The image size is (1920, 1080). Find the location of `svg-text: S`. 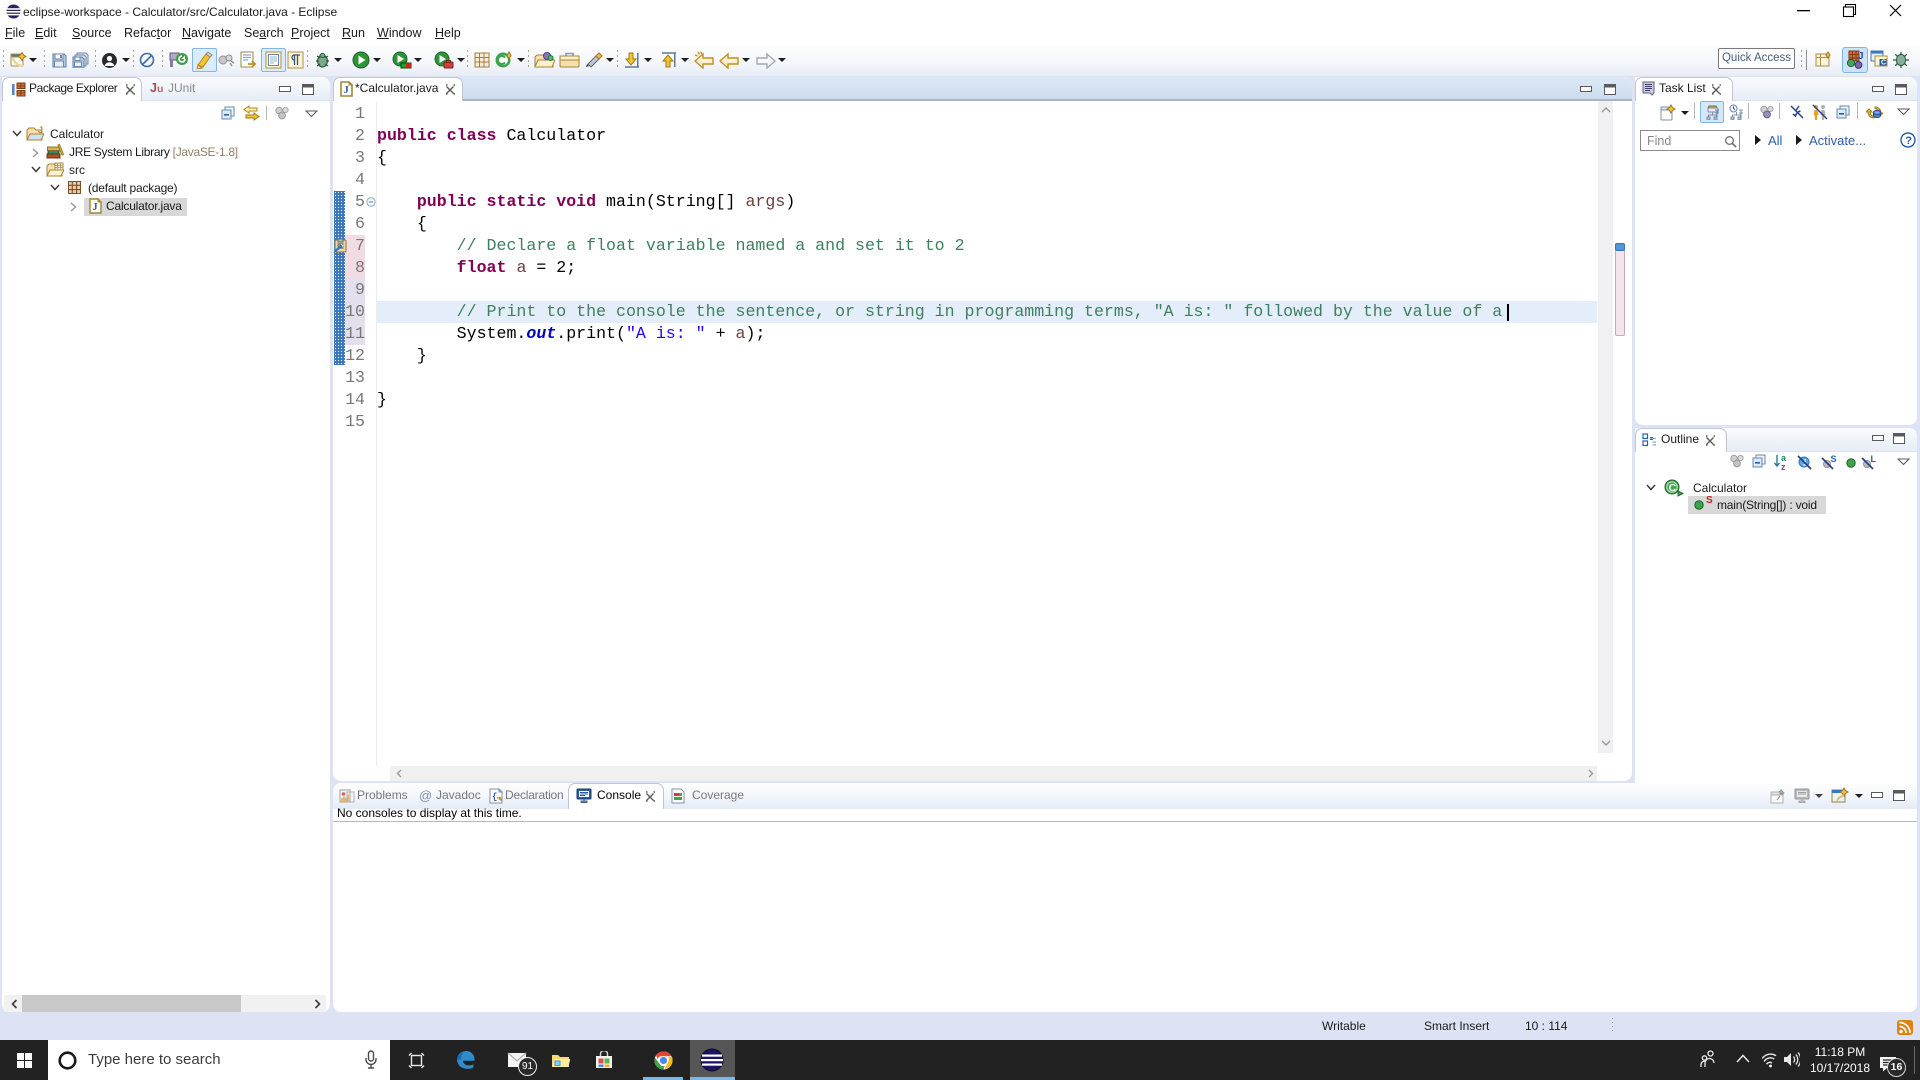

svg-text: S is located at coordinates (1834, 459).